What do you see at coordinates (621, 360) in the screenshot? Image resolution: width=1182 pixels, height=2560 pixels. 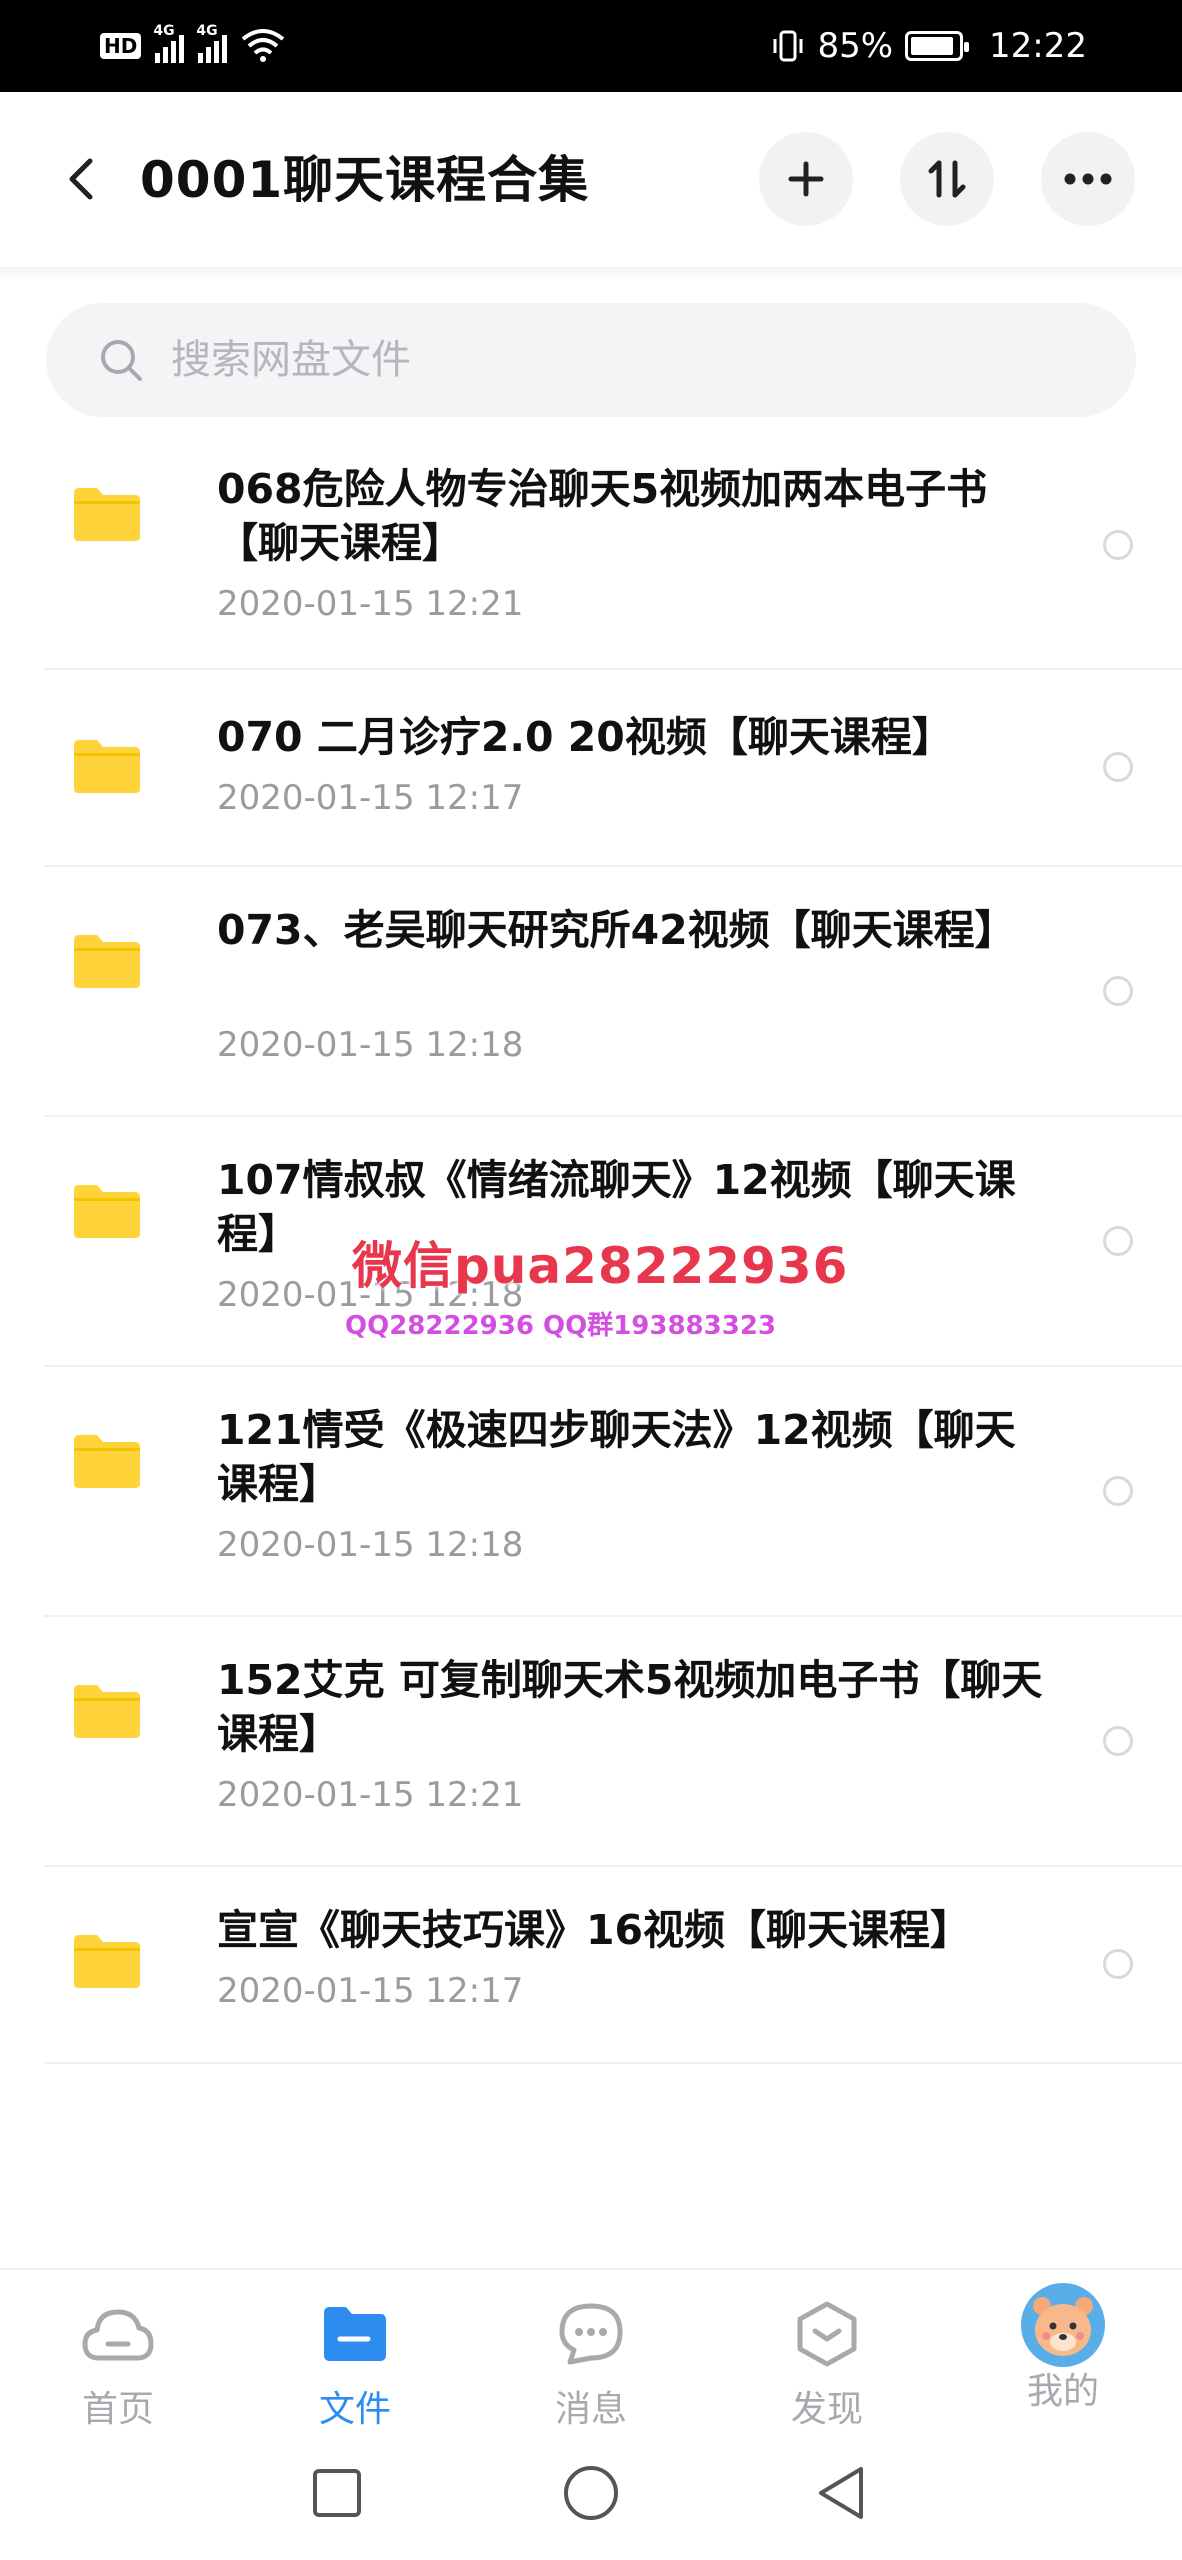 I see `search-input` at bounding box center [621, 360].